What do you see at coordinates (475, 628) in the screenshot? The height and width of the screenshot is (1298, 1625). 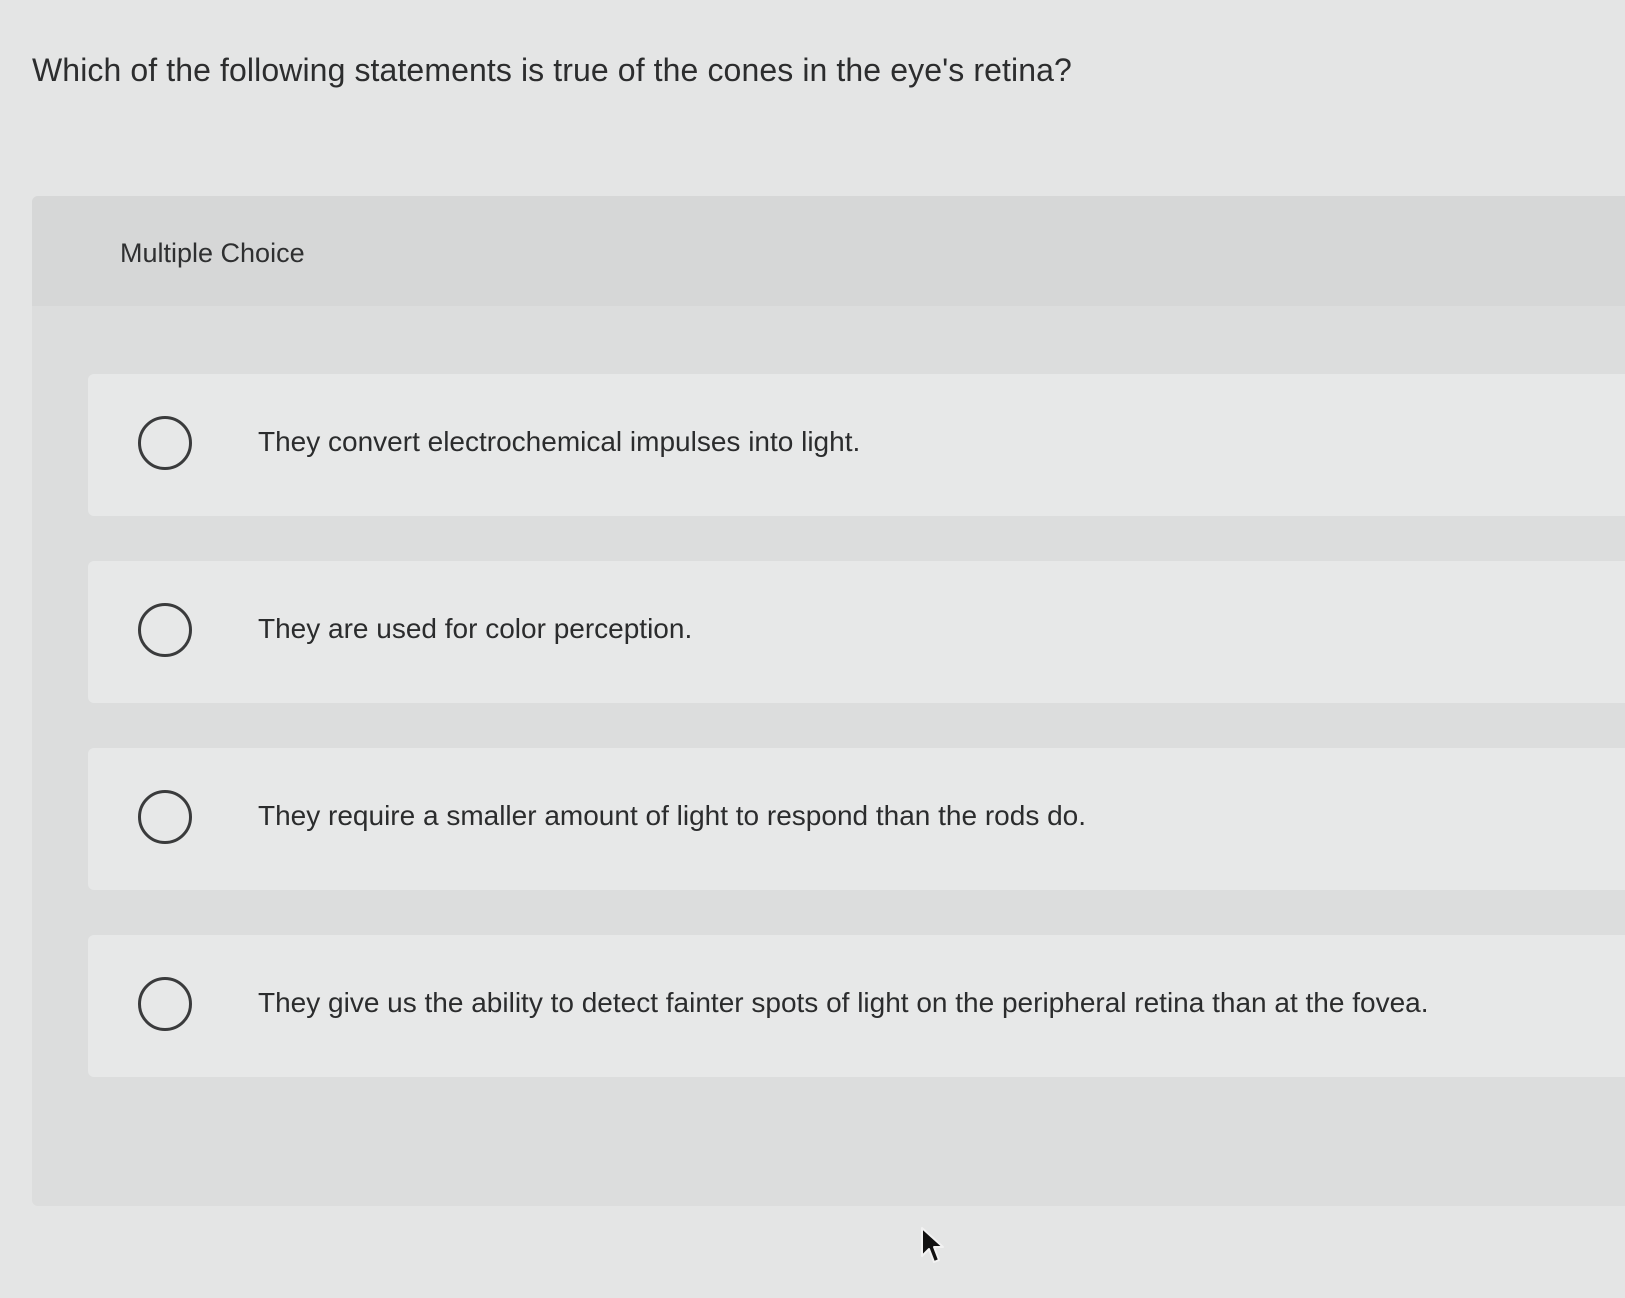 I see `choice-label: They are used for color perception.` at bounding box center [475, 628].